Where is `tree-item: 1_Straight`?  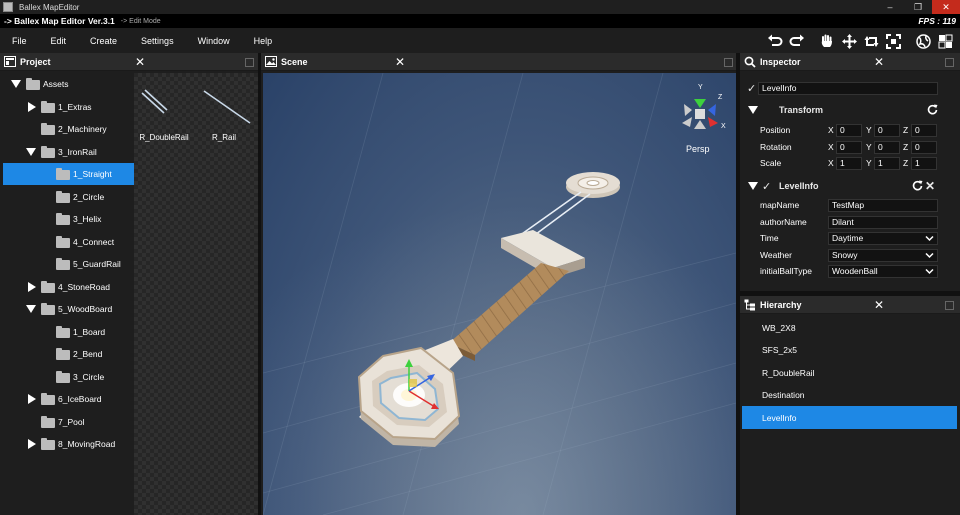 tree-item: 1_Straight is located at coordinates (68, 174).